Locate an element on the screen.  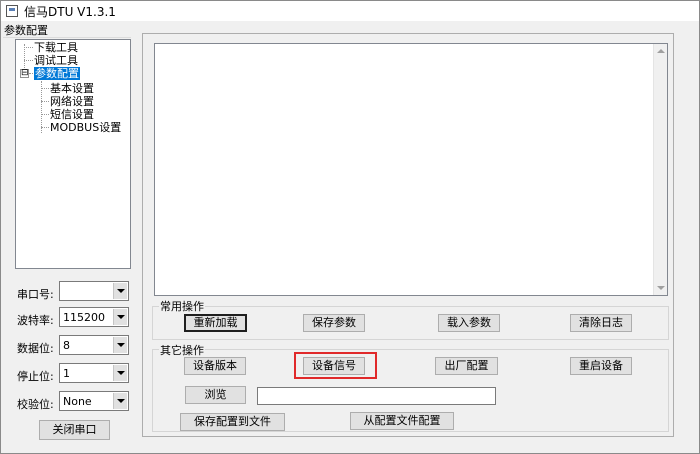
save-params-button: 保存参数 is located at coordinates (334, 323).